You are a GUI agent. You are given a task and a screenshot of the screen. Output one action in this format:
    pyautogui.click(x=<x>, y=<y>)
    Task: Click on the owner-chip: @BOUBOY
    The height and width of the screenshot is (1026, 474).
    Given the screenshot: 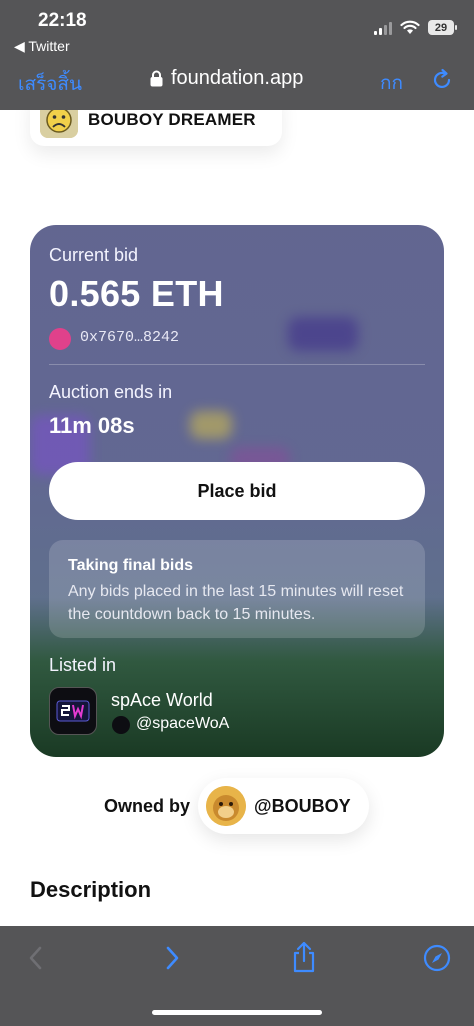 What is the action you would take?
    pyautogui.click(x=283, y=806)
    